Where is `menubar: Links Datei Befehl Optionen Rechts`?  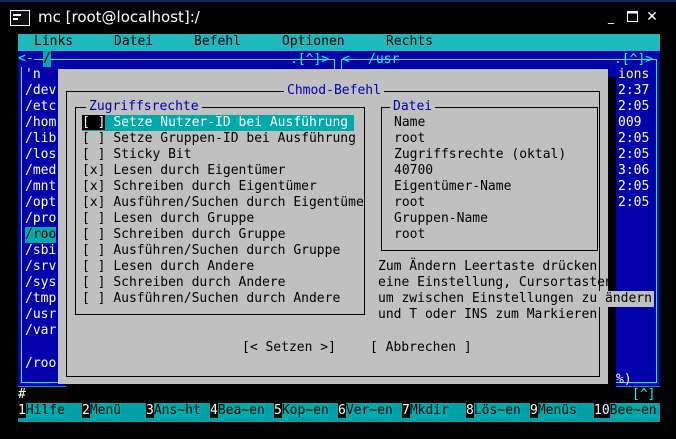
menubar: Links Datei Befehl Optionen Rechts is located at coordinates (339, 42).